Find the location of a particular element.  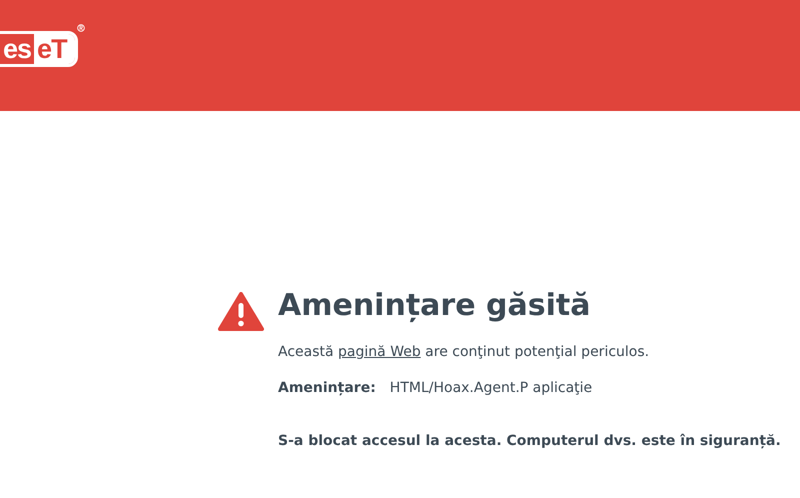

threat-label: Amenințare: is located at coordinates (327, 388).